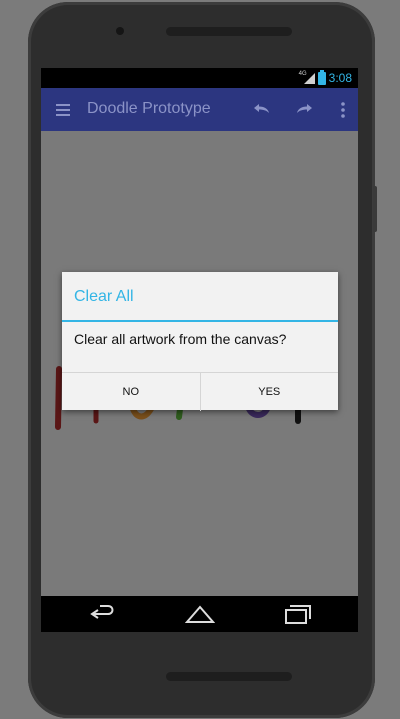  I want to click on network-type: 4G, so click(302, 74).